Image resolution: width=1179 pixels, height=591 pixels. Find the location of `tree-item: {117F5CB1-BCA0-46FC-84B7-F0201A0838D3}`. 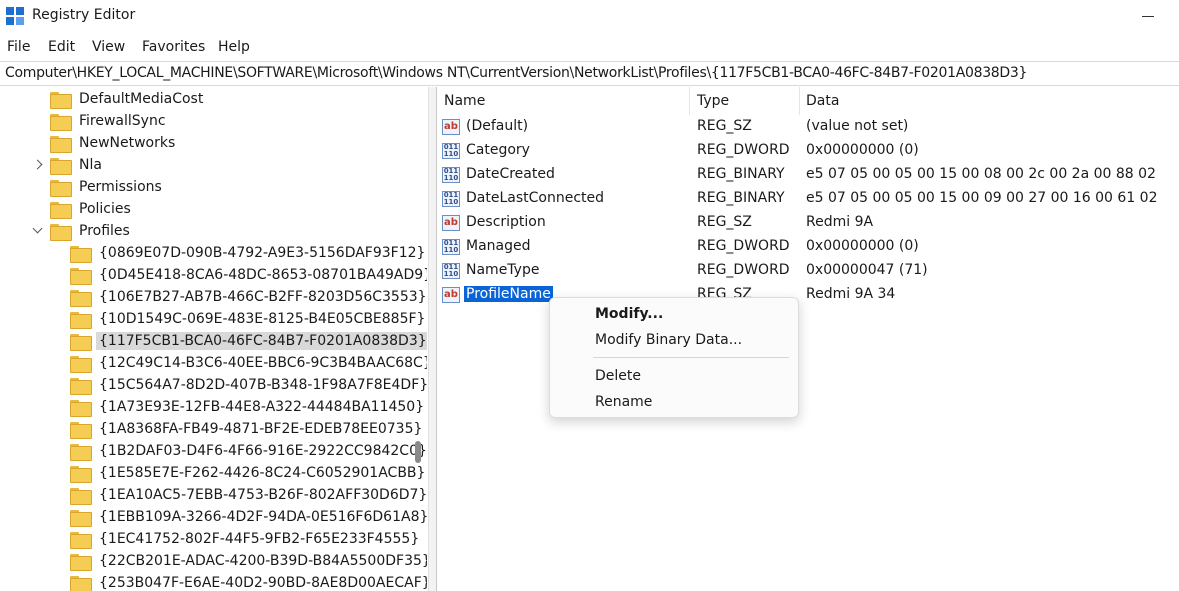

tree-item: {117F5CB1-BCA0-46FC-84B7-F0201A0838D3} is located at coordinates (239, 341).